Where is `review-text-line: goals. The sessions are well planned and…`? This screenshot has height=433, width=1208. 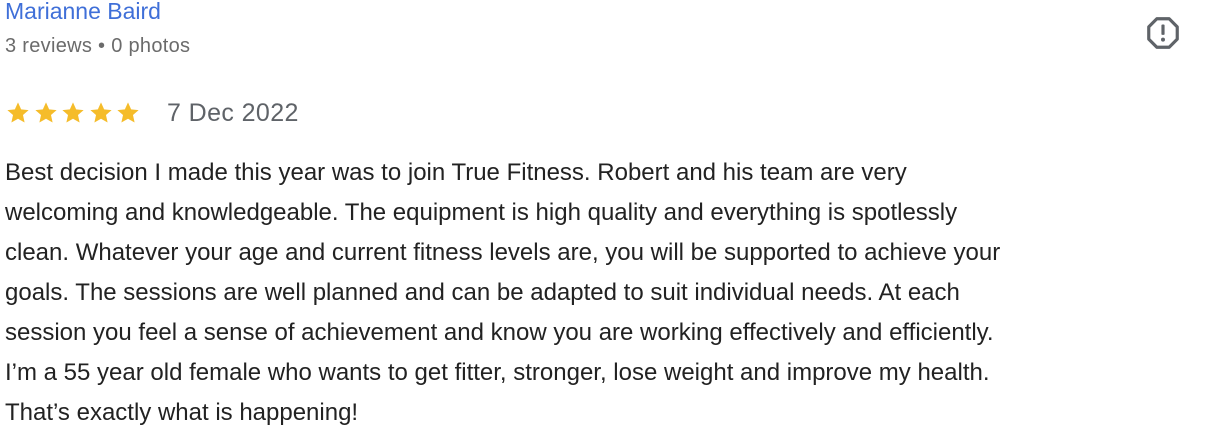 review-text-line: goals. The sessions are well planned and… is located at coordinates (482, 292).